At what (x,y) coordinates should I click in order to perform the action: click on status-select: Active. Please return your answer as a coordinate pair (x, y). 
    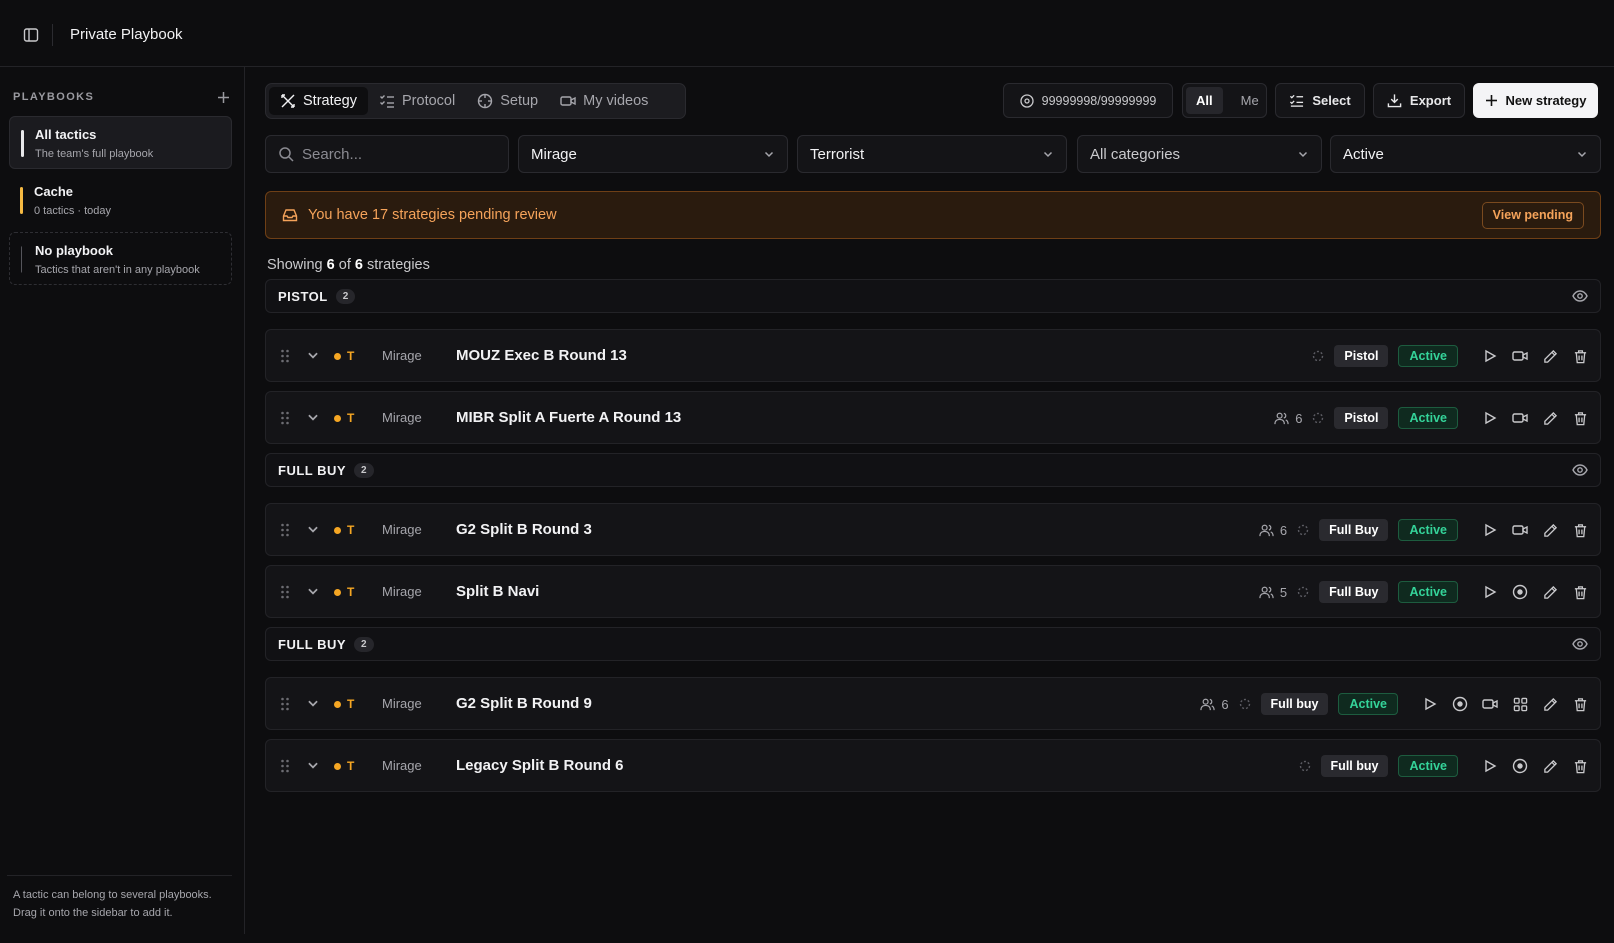
    Looking at the image, I should click on (1465, 154).